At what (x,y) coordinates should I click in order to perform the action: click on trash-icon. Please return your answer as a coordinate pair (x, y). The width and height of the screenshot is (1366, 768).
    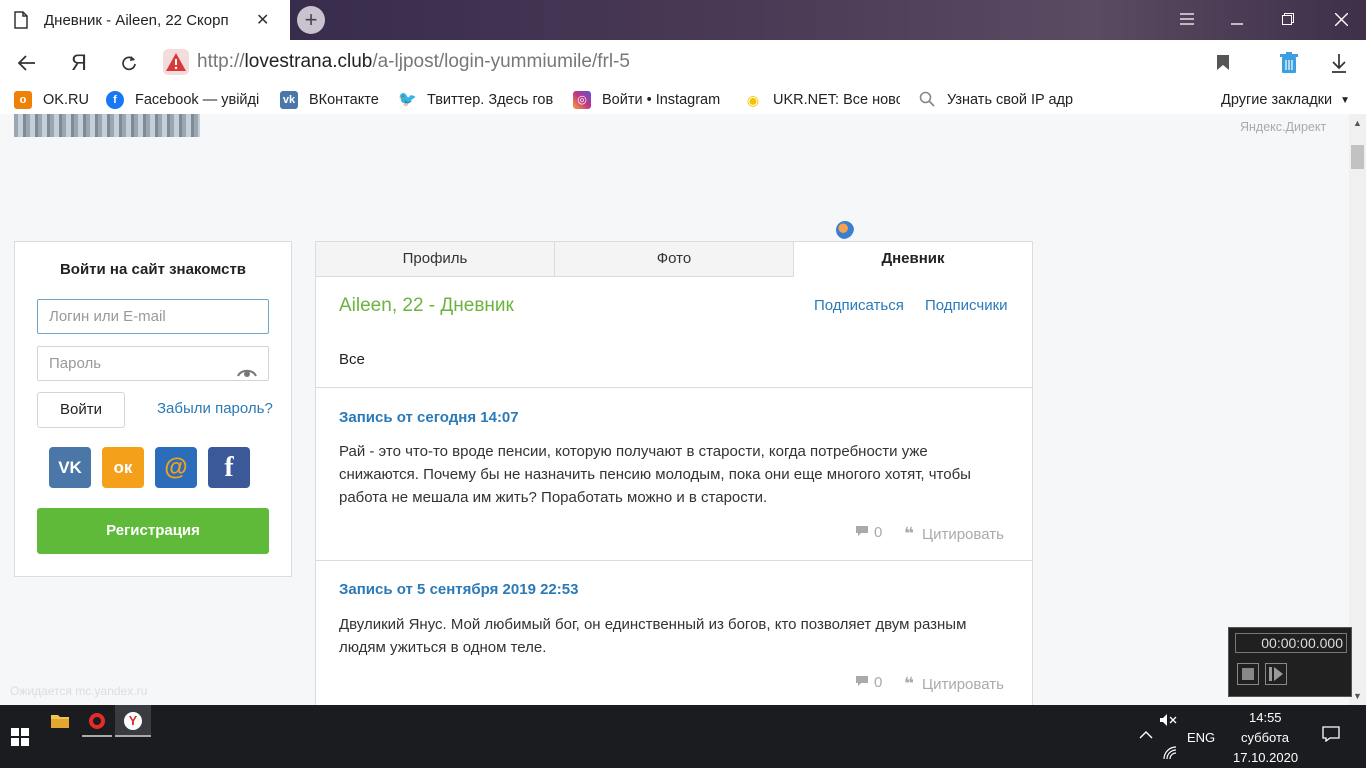
    Looking at the image, I should click on (1289, 63).